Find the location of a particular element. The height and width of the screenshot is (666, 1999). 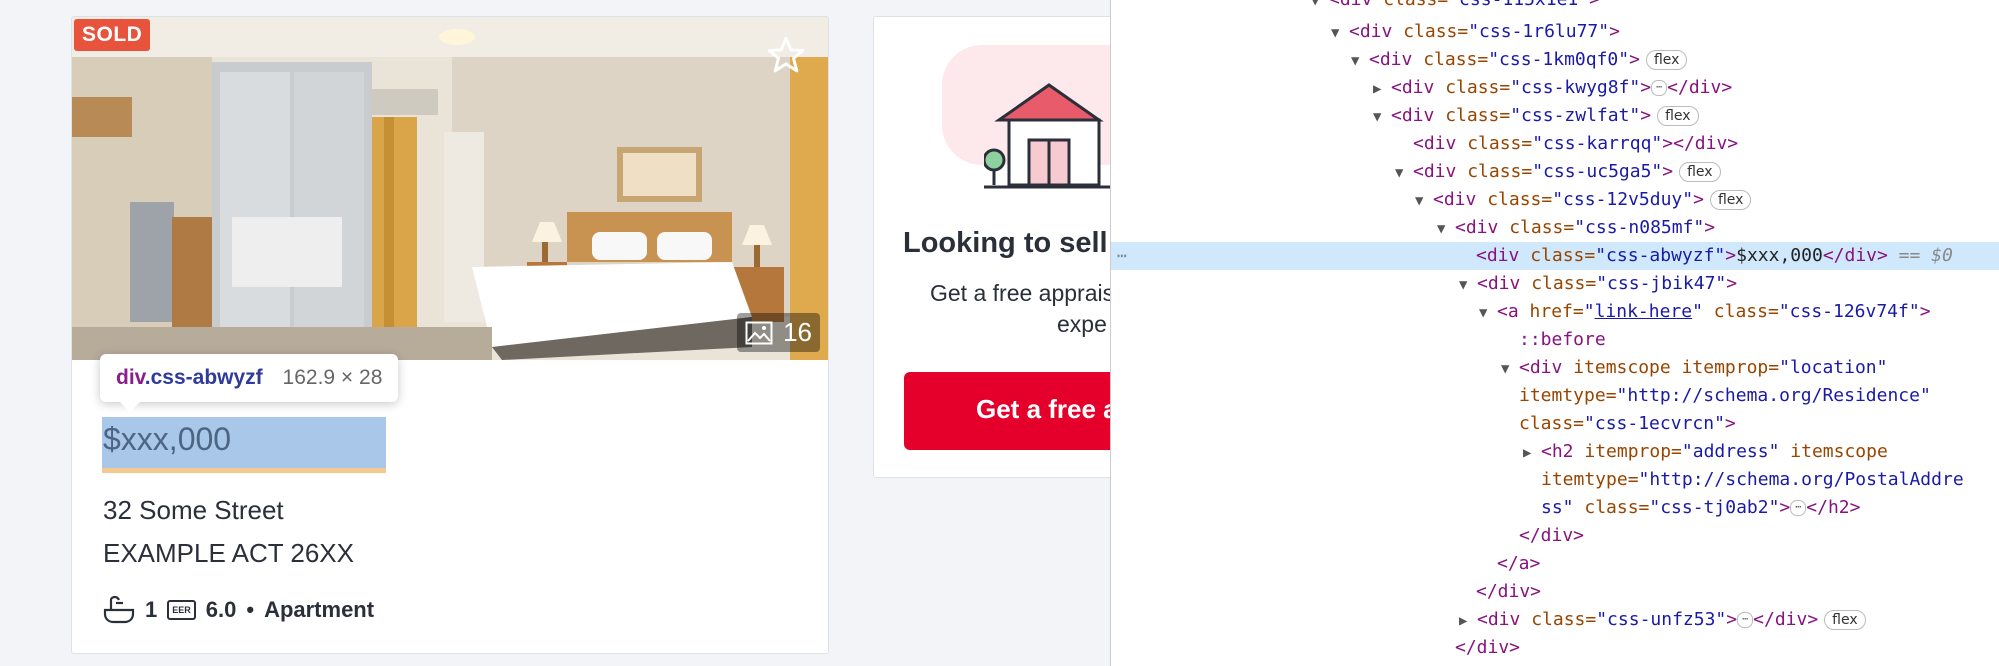

dom-node: ▼ <div class="css-1r6lu77"> is located at coordinates (1555, 32).